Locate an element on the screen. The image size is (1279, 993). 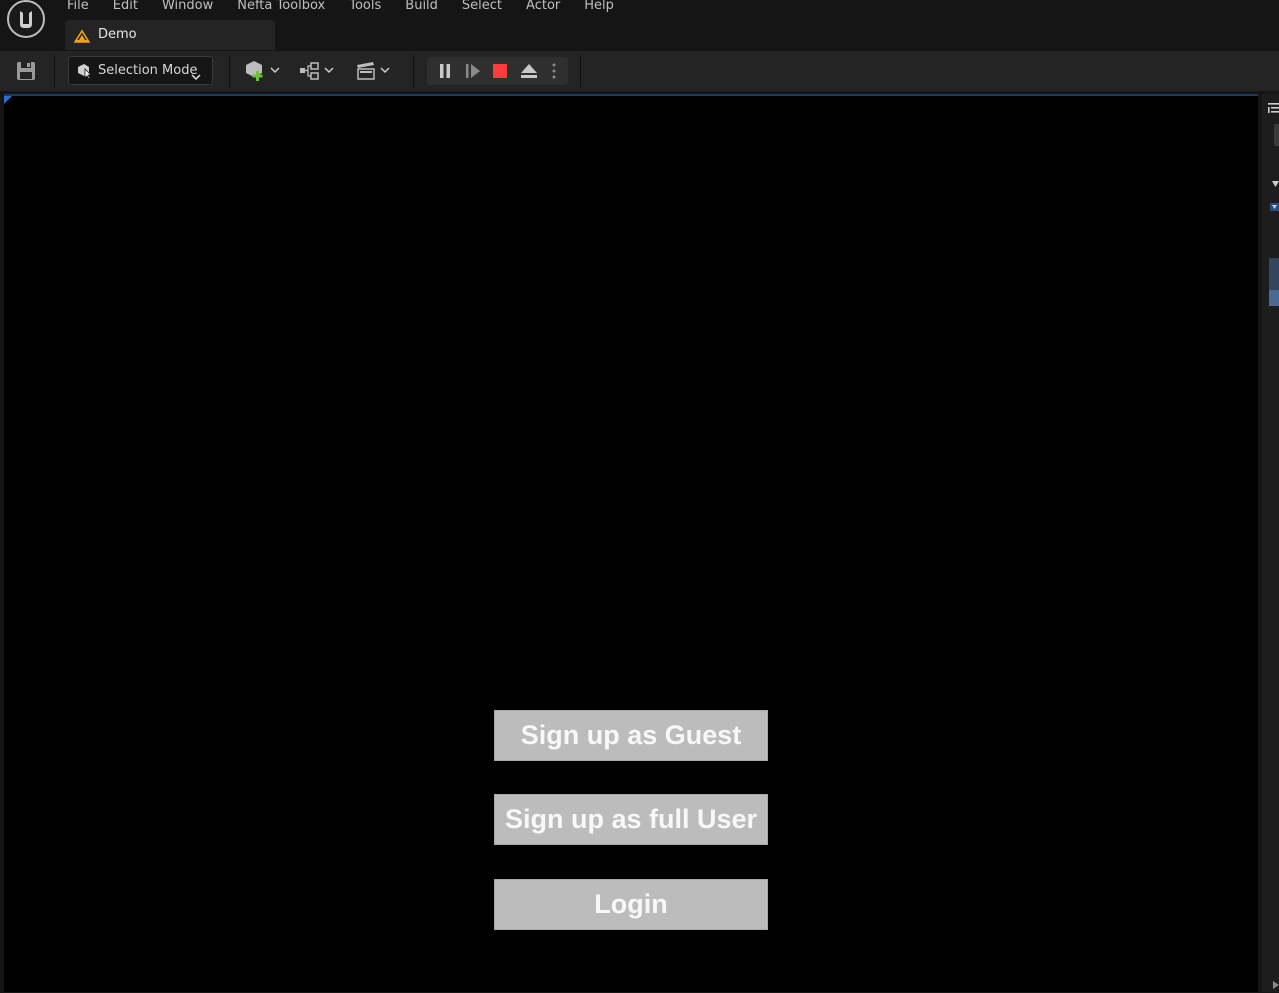
menu-select: Select is located at coordinates (482, 7).